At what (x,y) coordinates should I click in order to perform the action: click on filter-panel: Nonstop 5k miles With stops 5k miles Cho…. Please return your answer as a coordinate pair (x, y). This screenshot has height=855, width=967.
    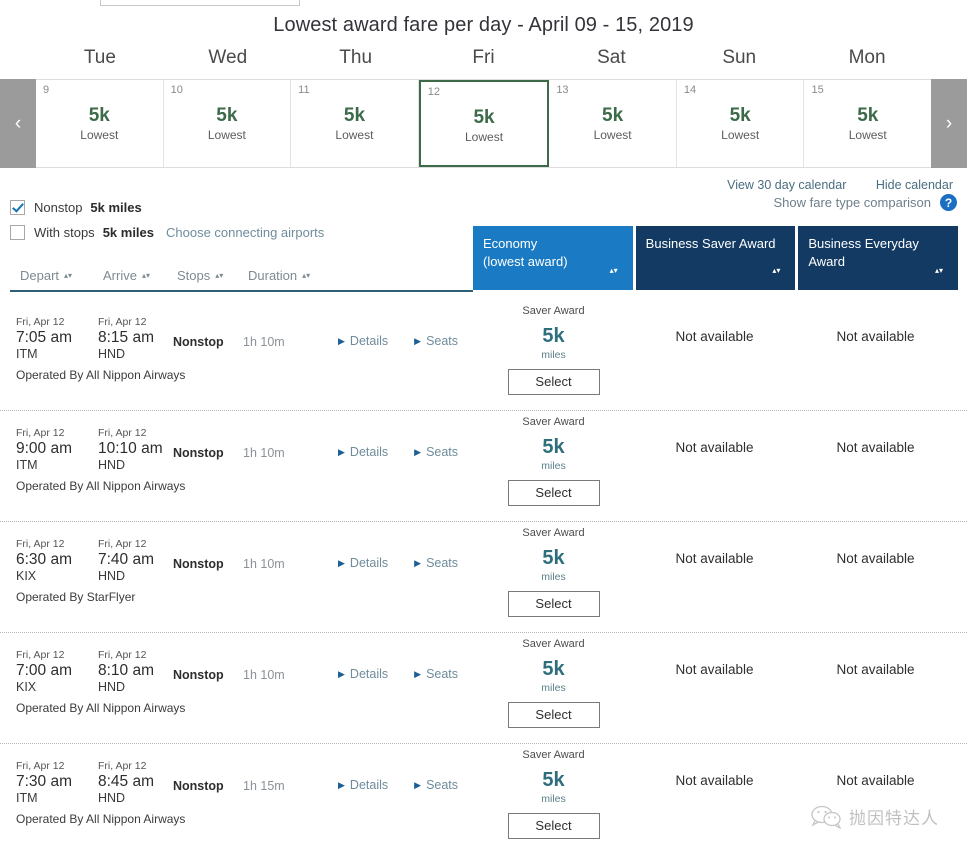
    Looking at the image, I should click on (167, 221).